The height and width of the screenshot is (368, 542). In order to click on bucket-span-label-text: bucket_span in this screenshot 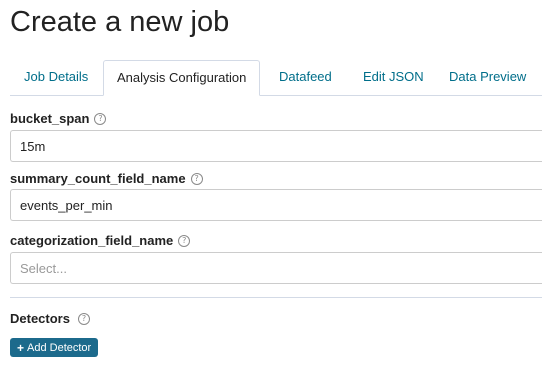, I will do `click(50, 118)`.